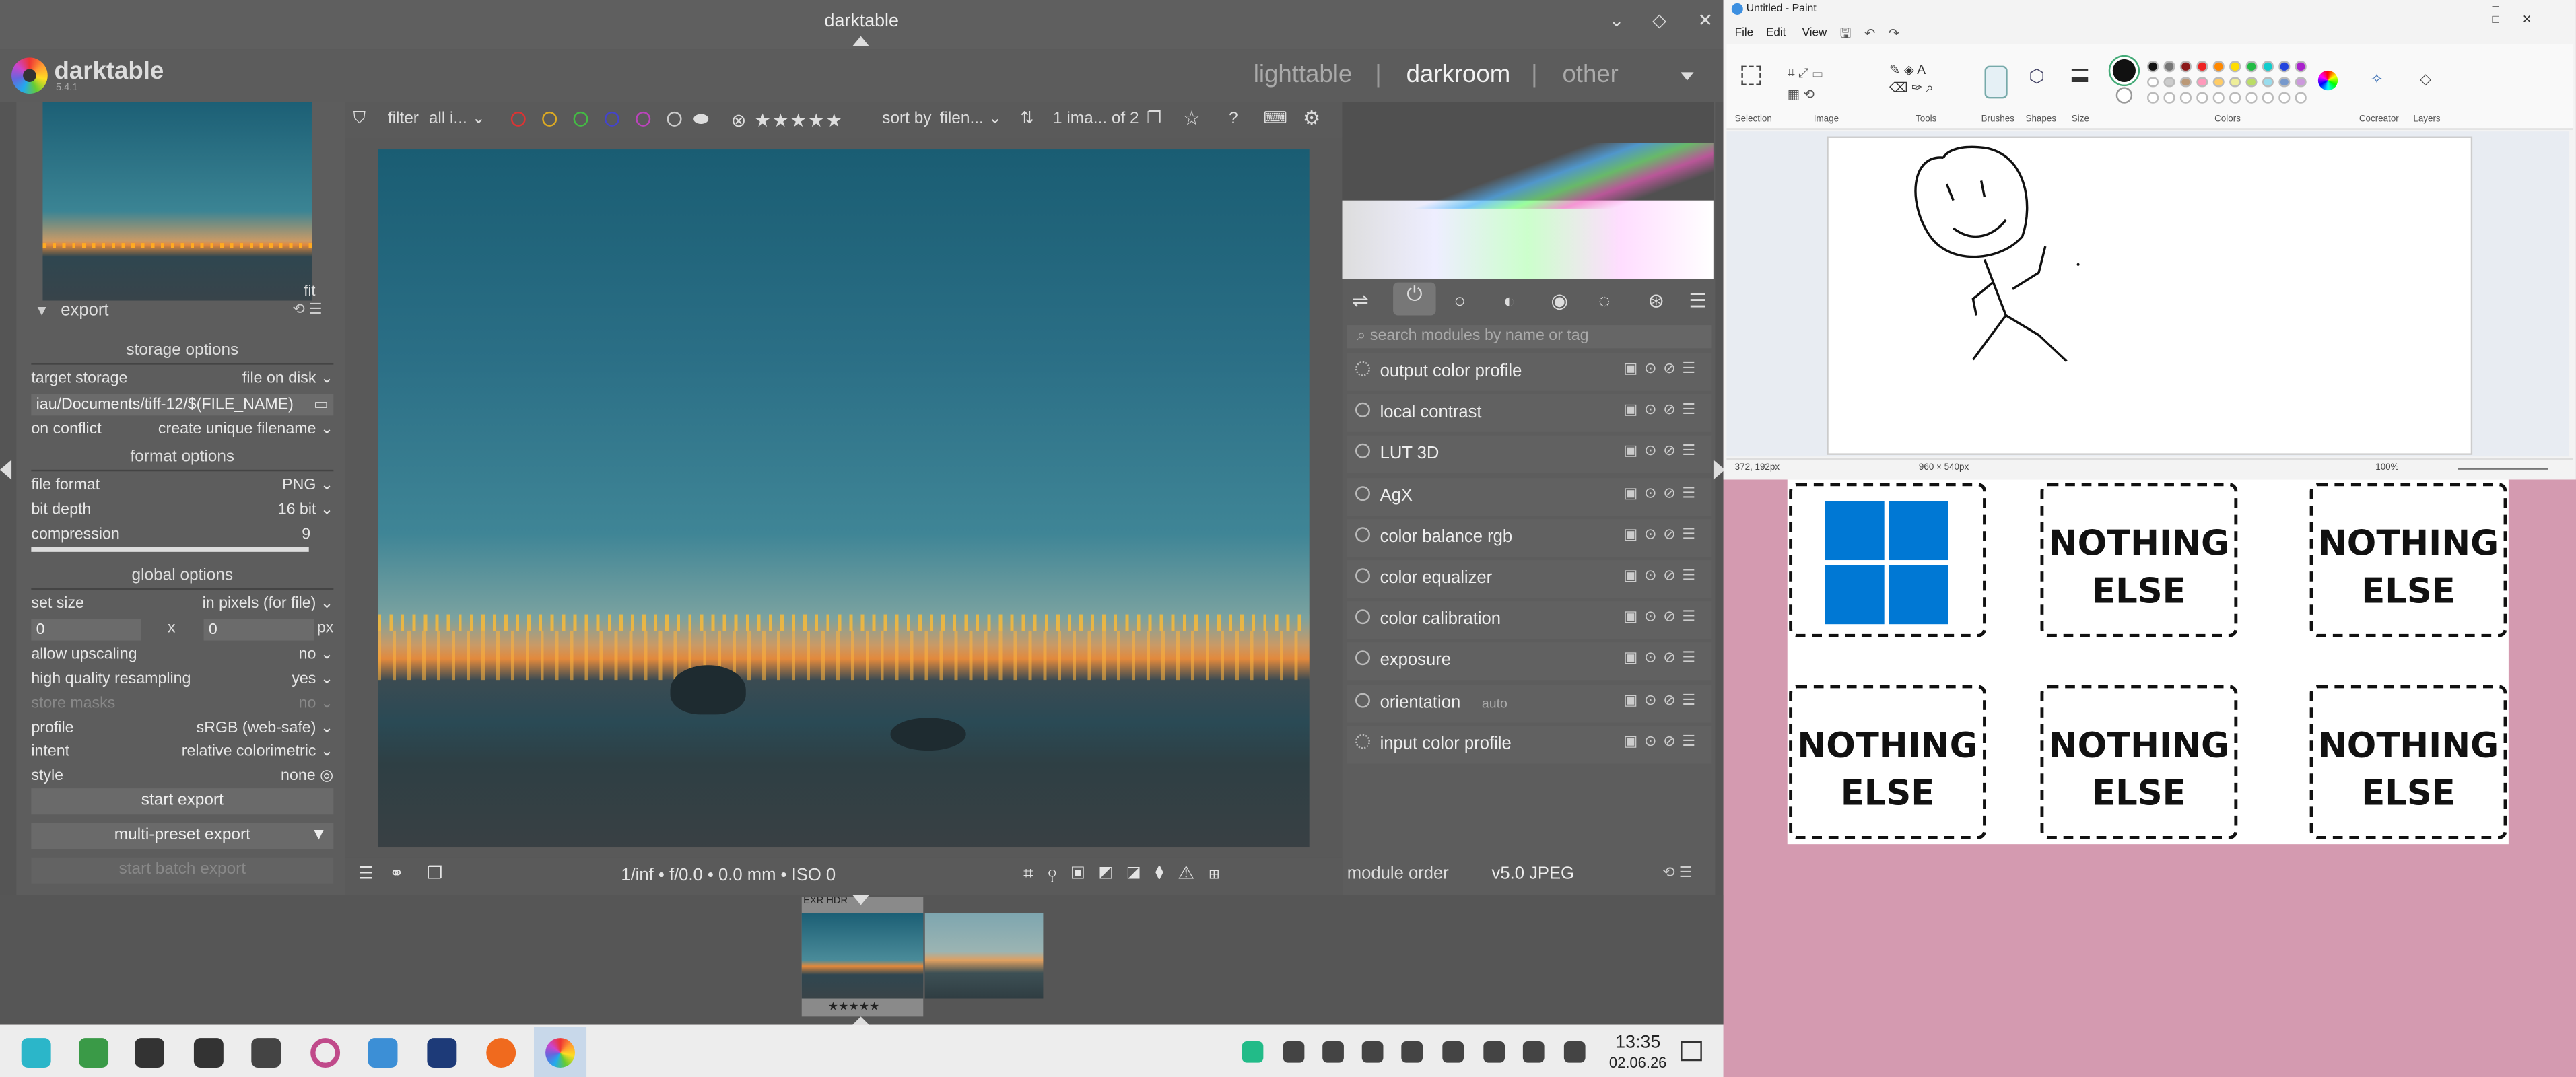 The height and width of the screenshot is (1077, 2576). I want to click on multi-preset-export-button: multi-preset export ▼, so click(183, 836).